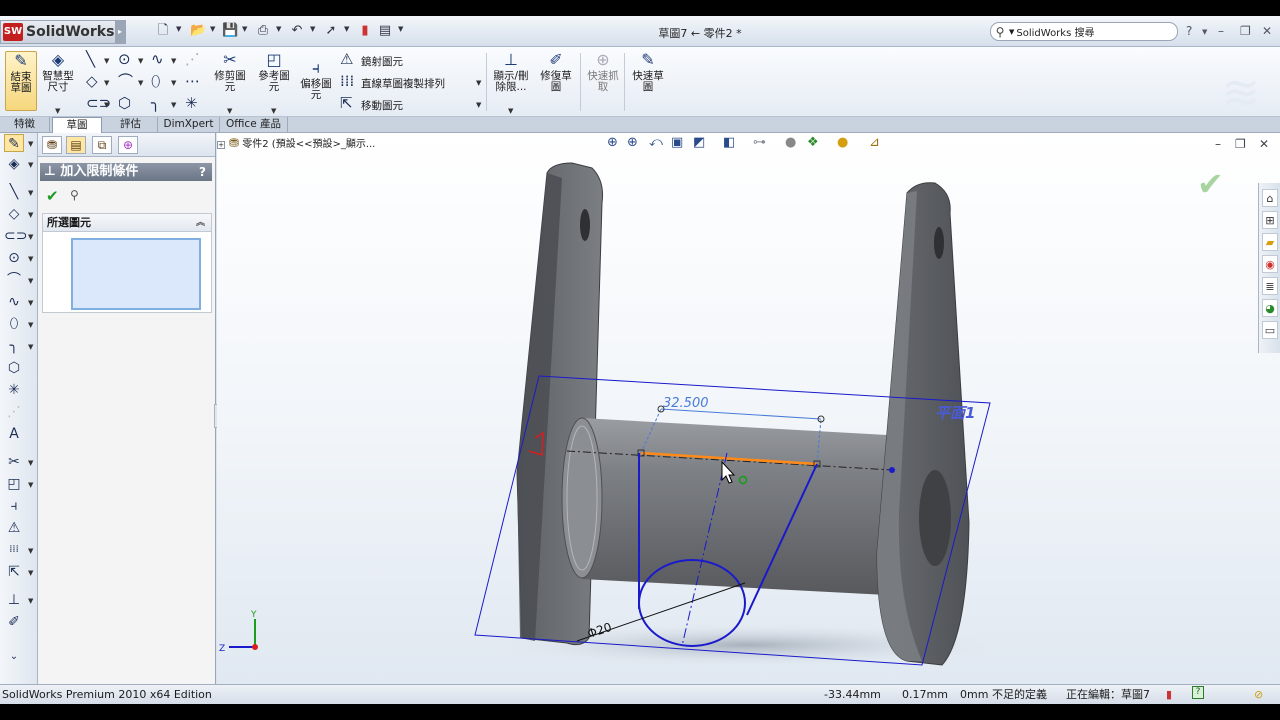 The width and height of the screenshot is (1280, 720). Describe the element at coordinates (192, 59) in the screenshot. I see `point-grid-icon: ⋰` at that location.